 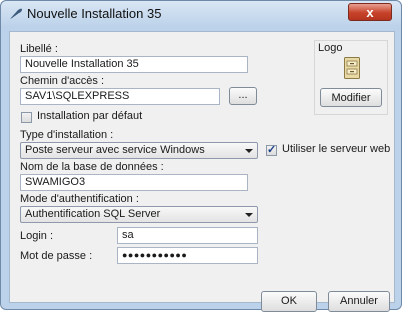 What do you see at coordinates (336, 149) in the screenshot?
I see `serveur-web-label: Utiliser le serveur web` at bounding box center [336, 149].